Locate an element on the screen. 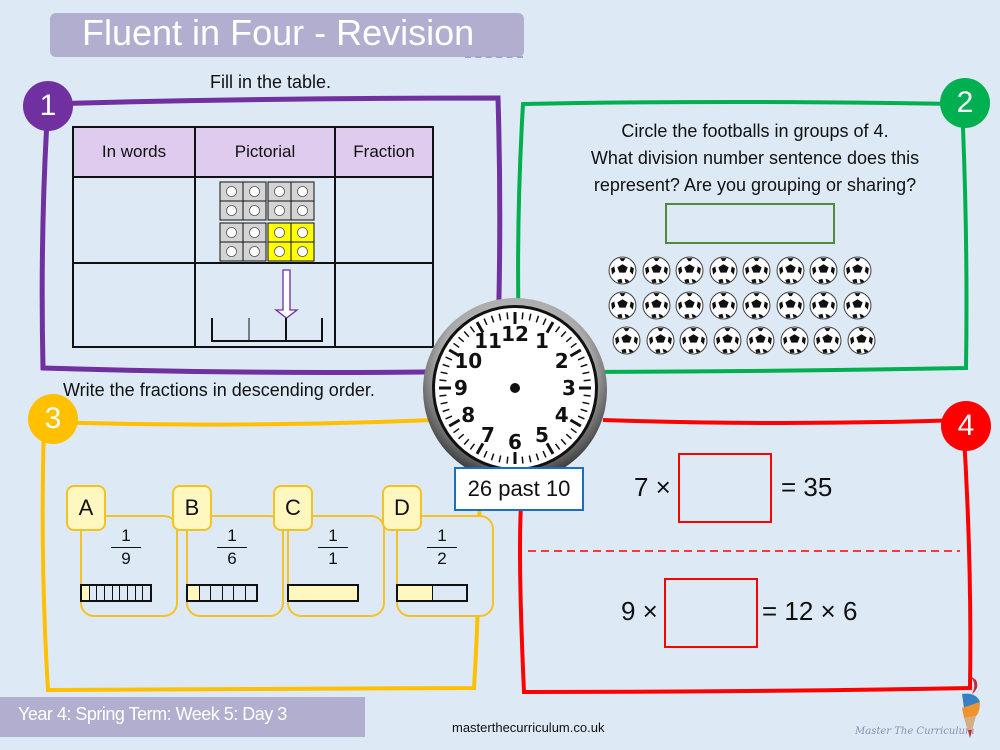  fraction-value: 11 is located at coordinates (333, 547).